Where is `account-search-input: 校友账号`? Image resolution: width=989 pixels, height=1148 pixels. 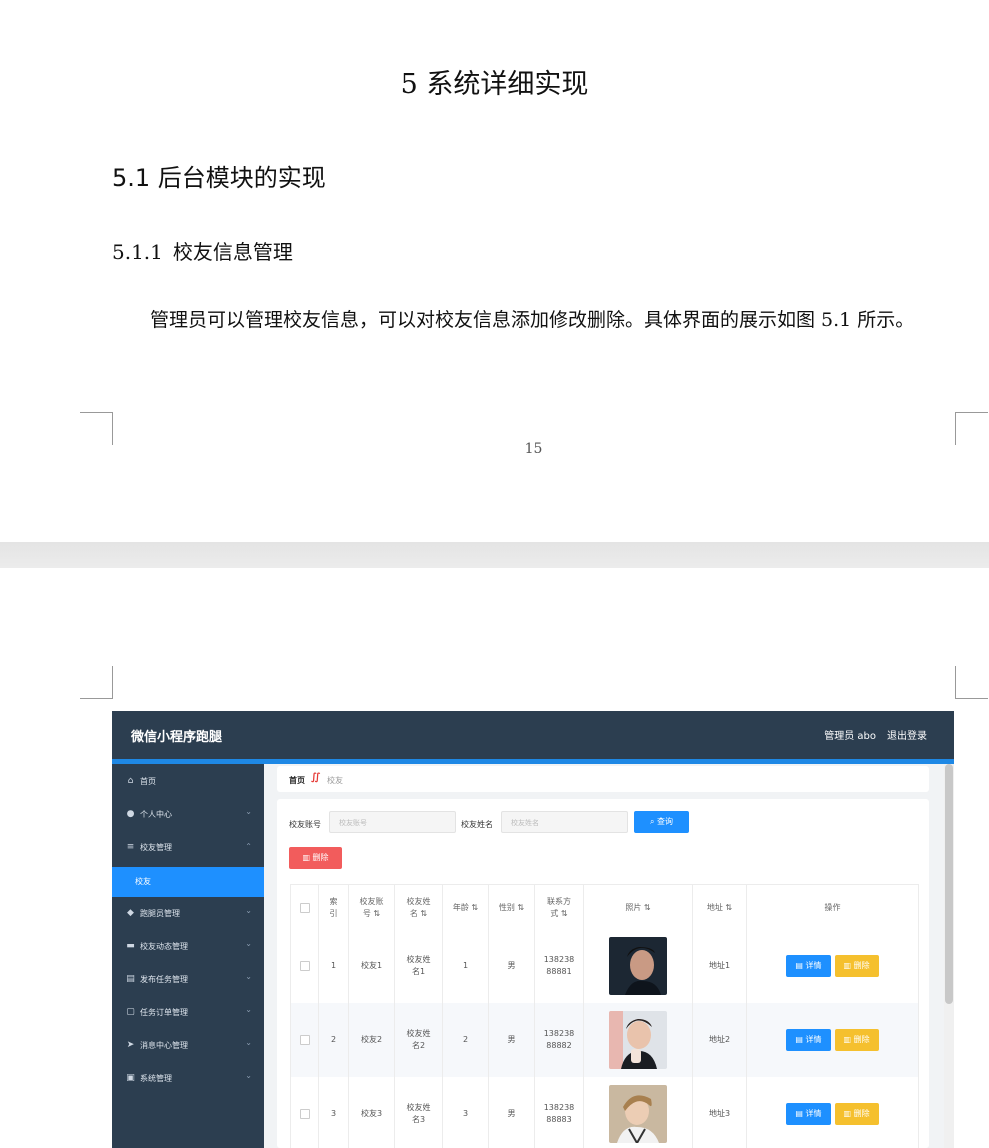 account-search-input: 校友账号 is located at coordinates (392, 822).